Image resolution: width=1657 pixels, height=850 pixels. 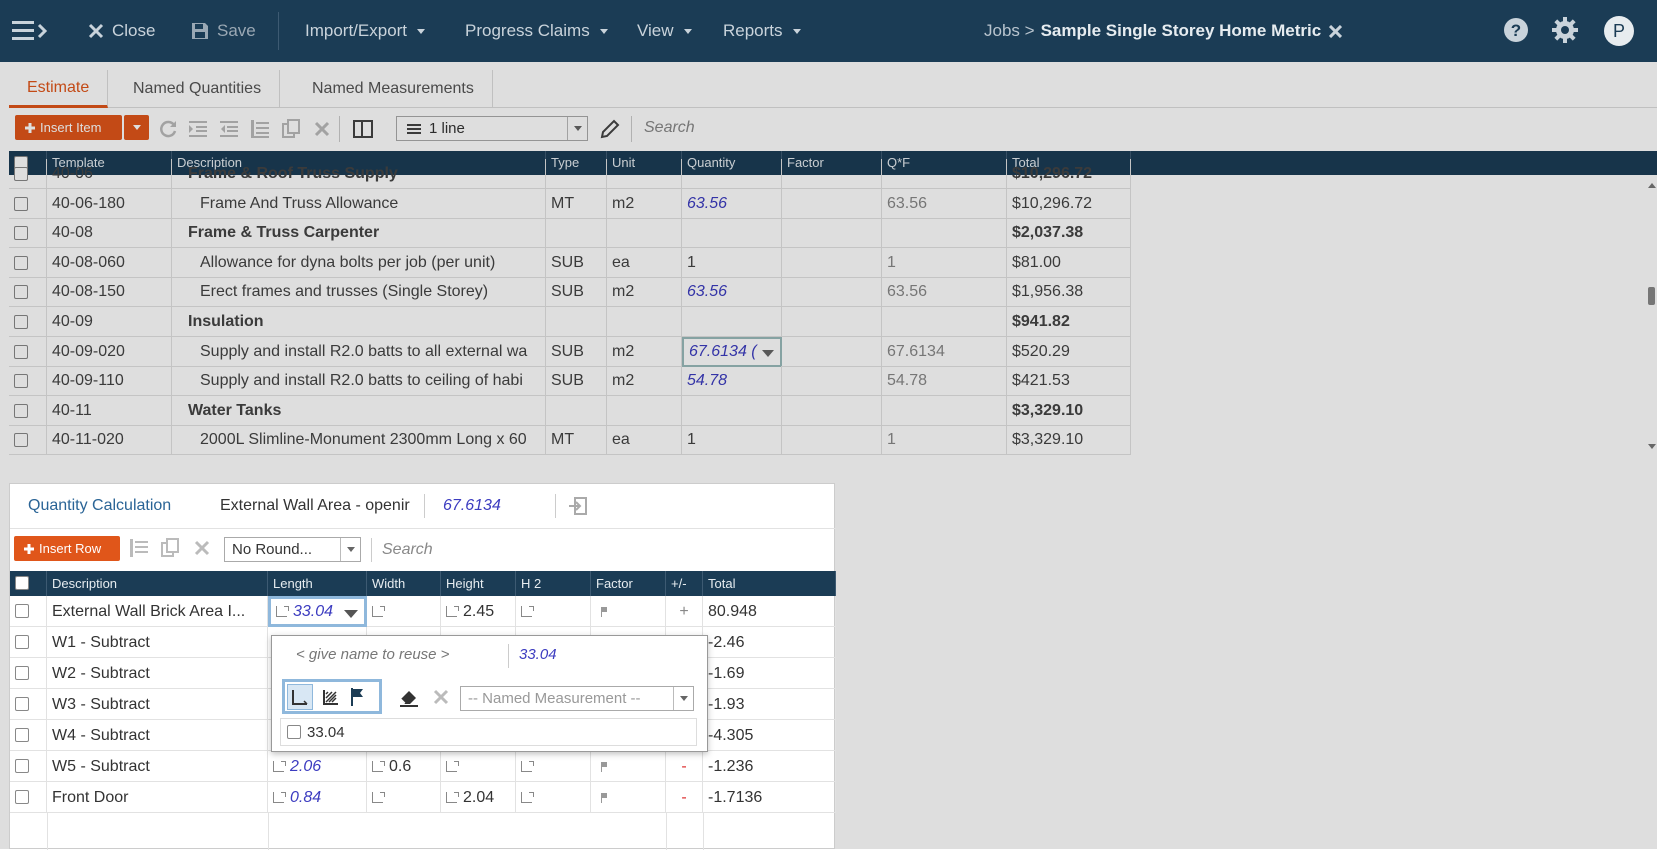 What do you see at coordinates (409, 697) in the screenshot?
I see `eraser-icon` at bounding box center [409, 697].